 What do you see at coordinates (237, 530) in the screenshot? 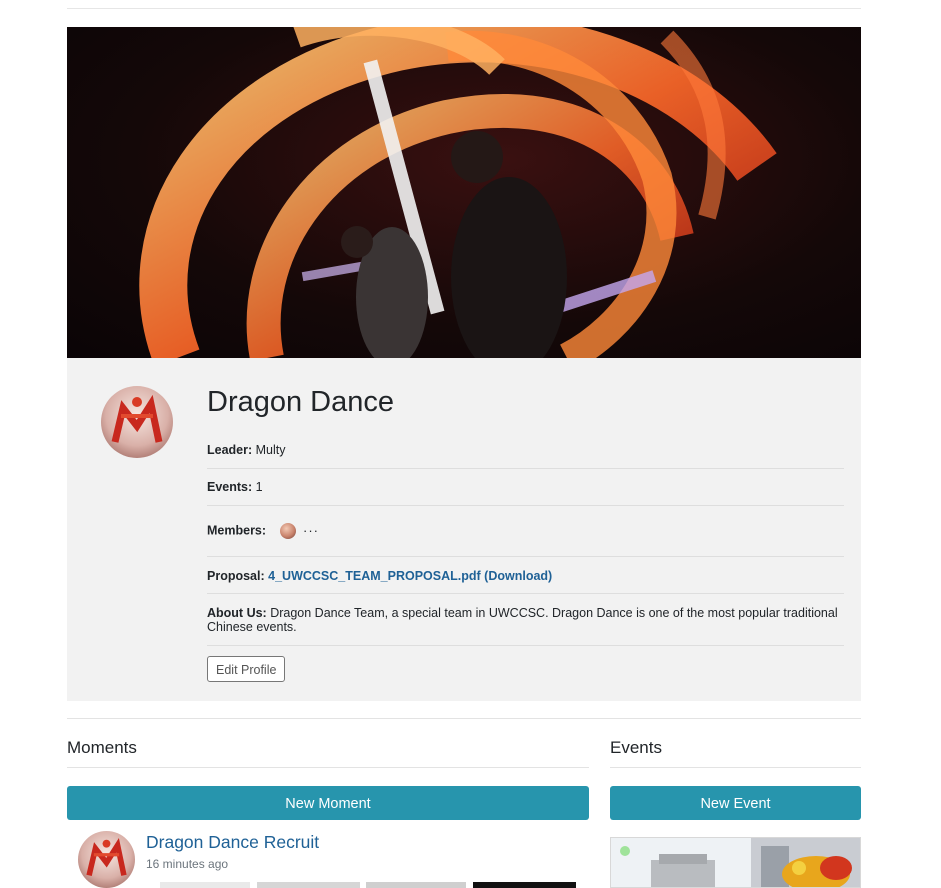
I see `members-label: Members:` at bounding box center [237, 530].